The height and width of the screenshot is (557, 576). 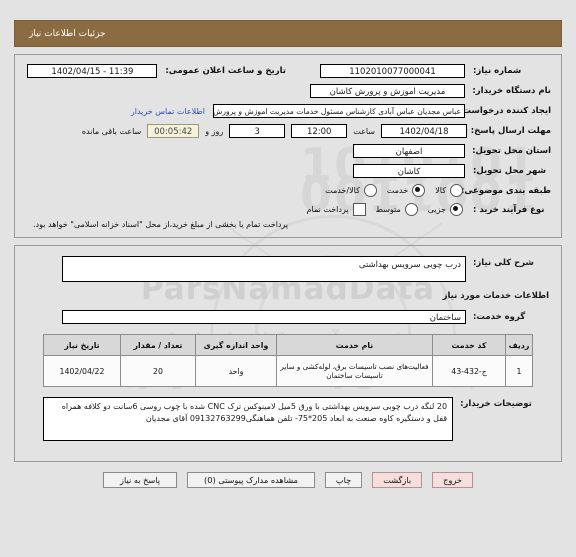 What do you see at coordinates (497, 71) in the screenshot?
I see `need-number-label: شماره نیاز:` at bounding box center [497, 71].